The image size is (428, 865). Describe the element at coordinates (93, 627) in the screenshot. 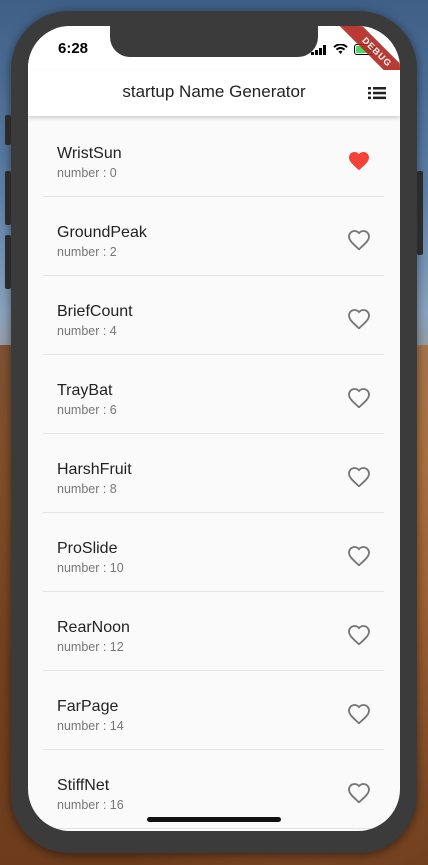

I see `item-title: RearNoon` at that location.